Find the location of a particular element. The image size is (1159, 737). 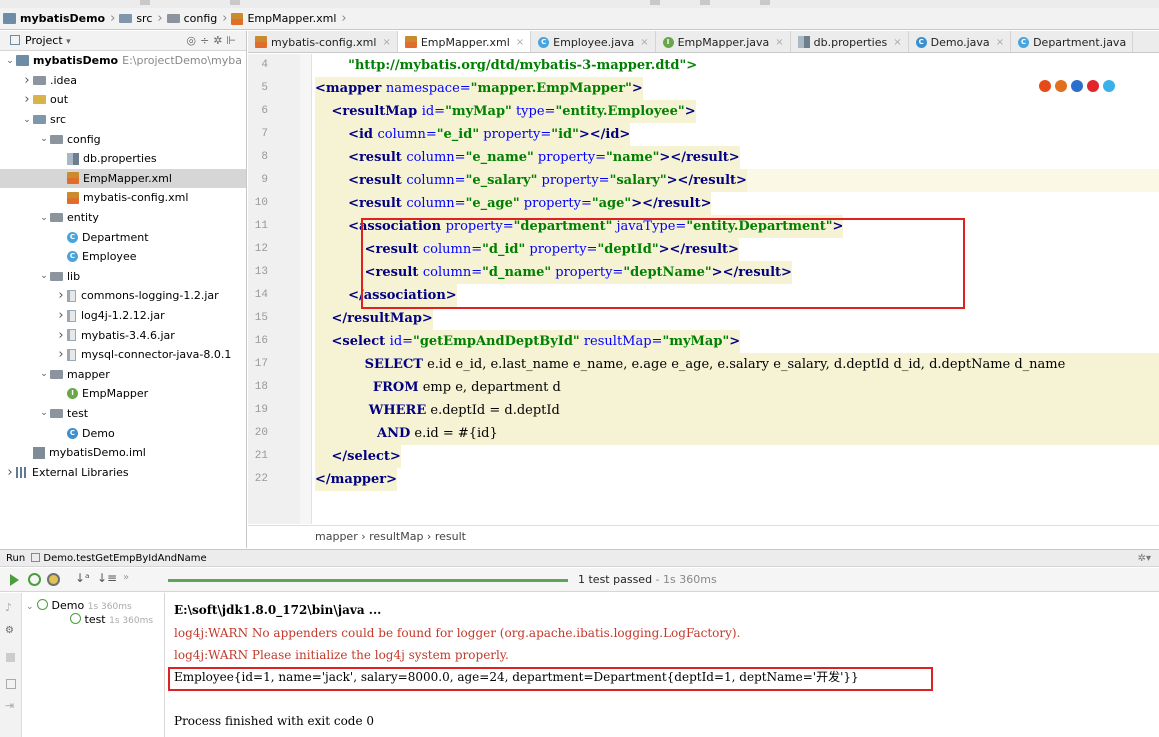

debug-icon: ⚙ is located at coordinates (9, 630).